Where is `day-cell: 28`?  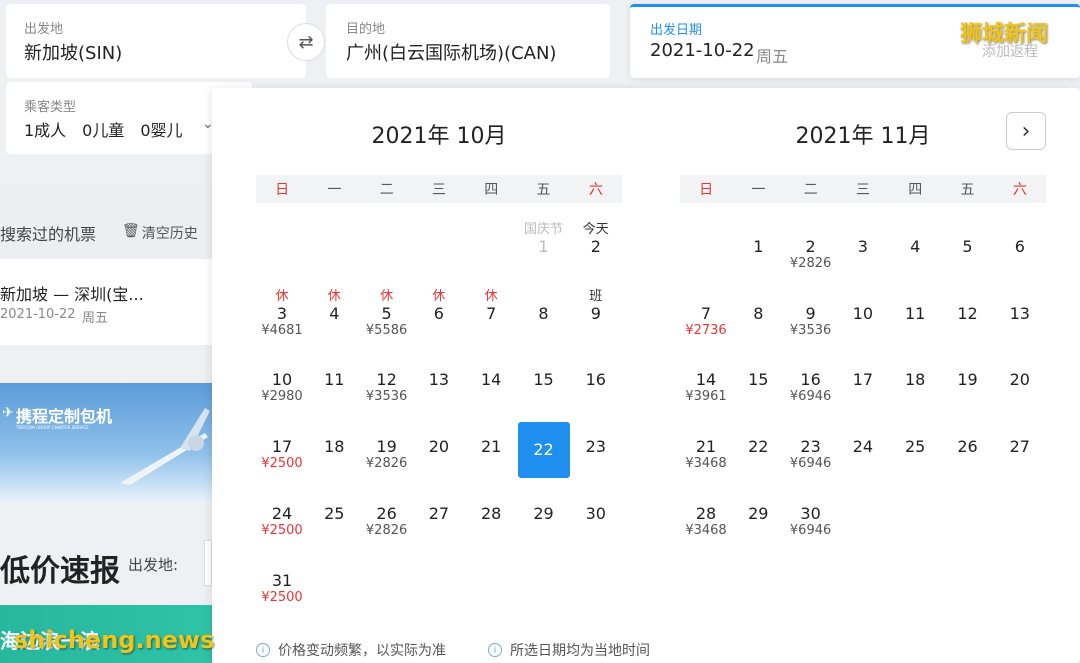
day-cell: 28 is located at coordinates (491, 517).